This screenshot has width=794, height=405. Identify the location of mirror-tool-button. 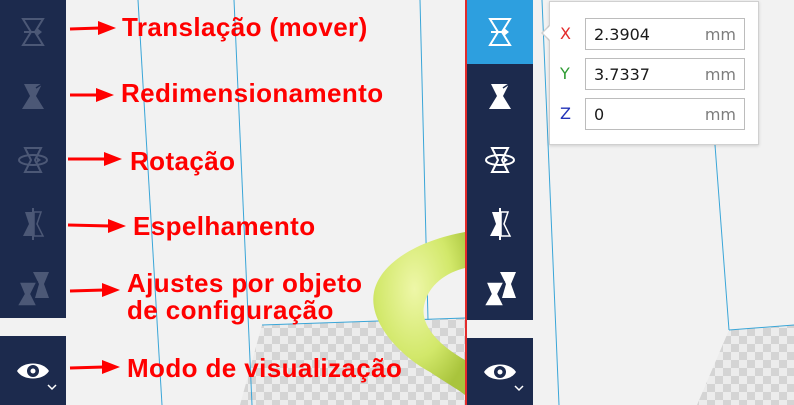
(500, 224).